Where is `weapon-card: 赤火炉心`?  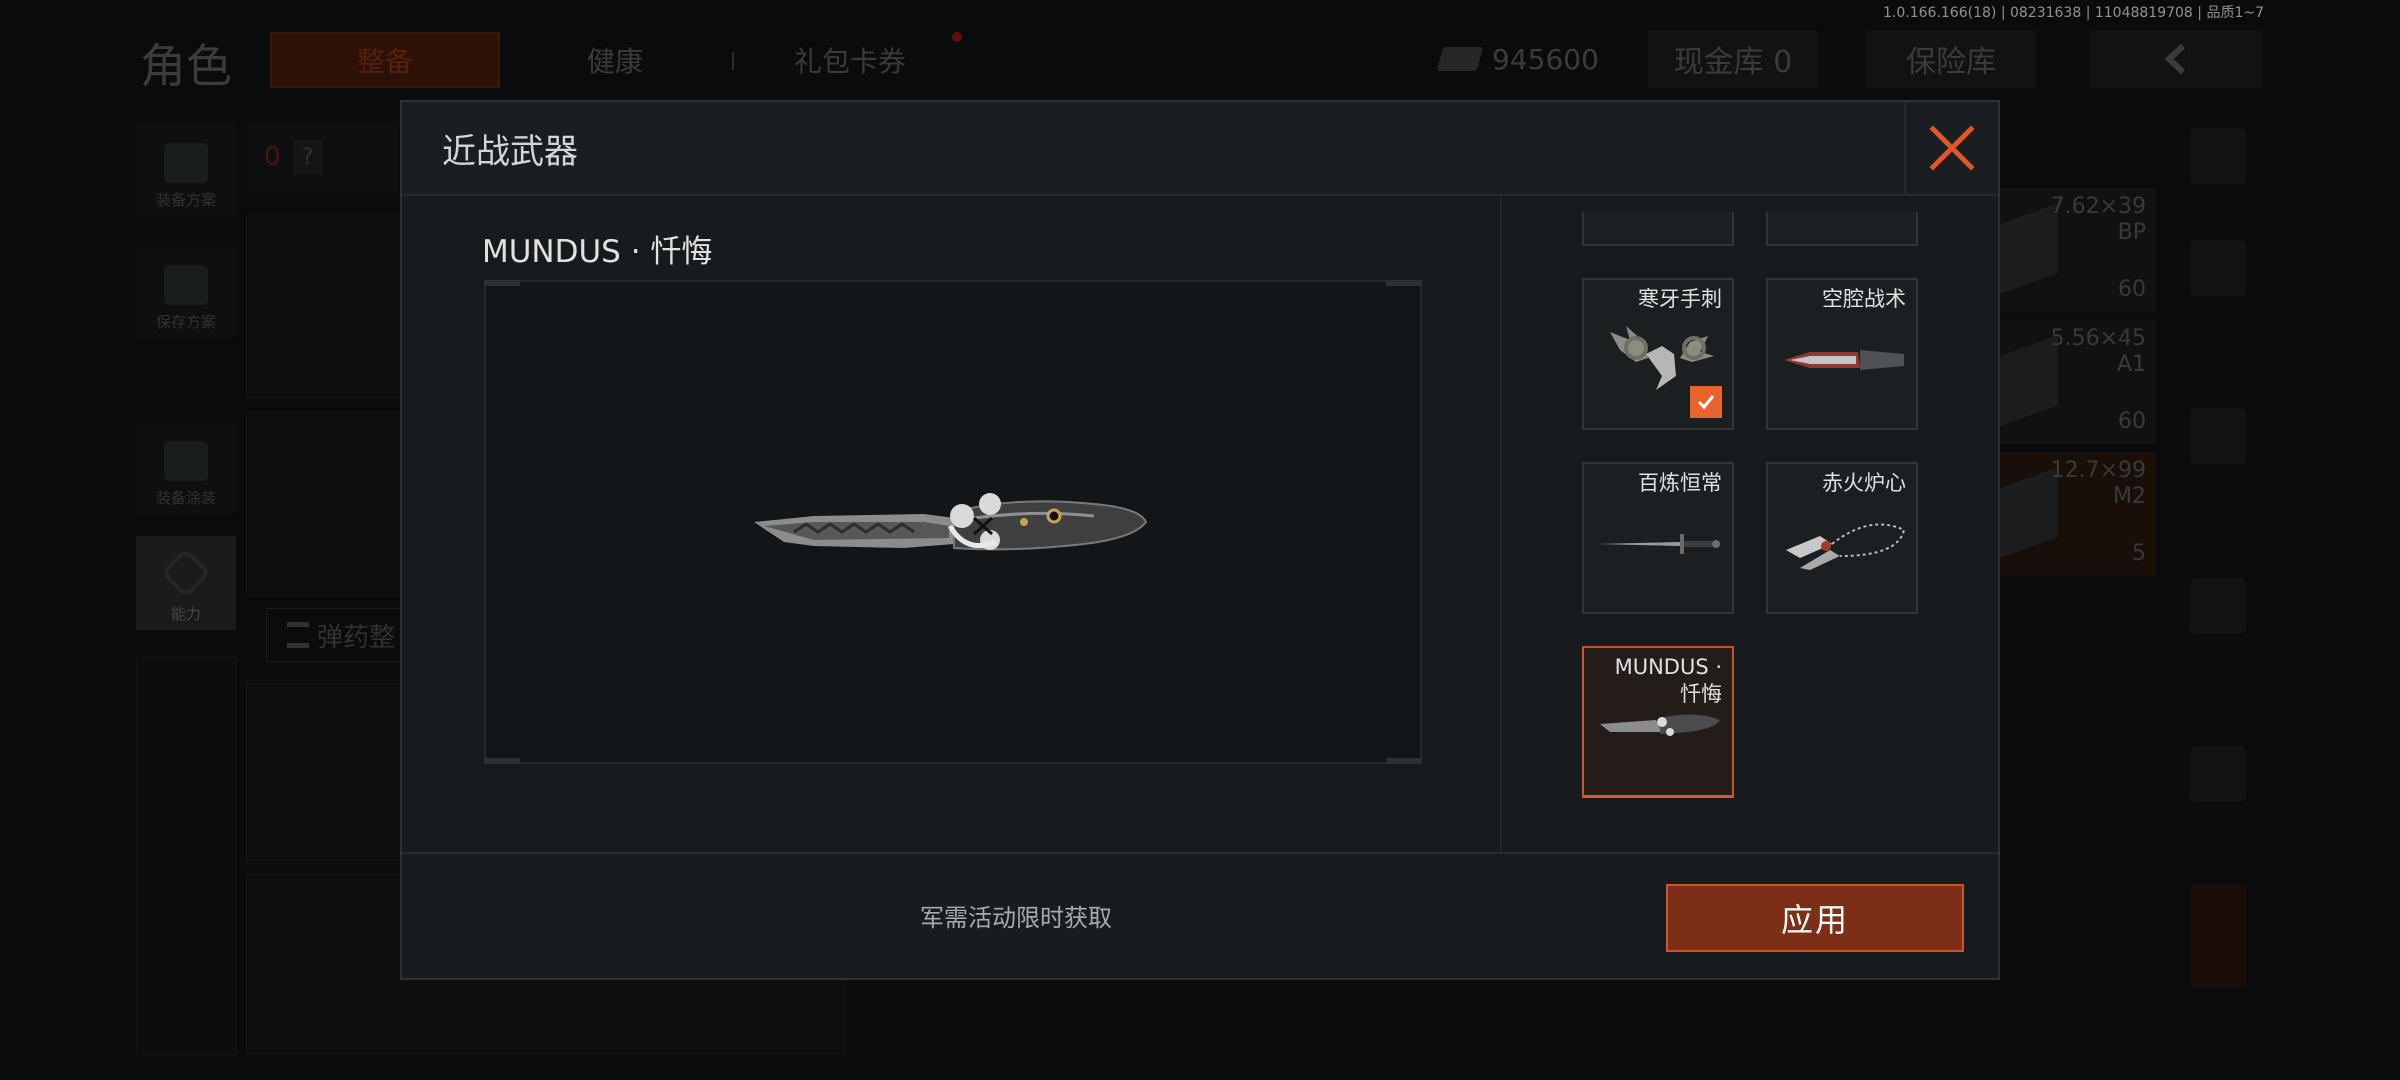
weapon-card: 赤火炉心 is located at coordinates (1842, 538).